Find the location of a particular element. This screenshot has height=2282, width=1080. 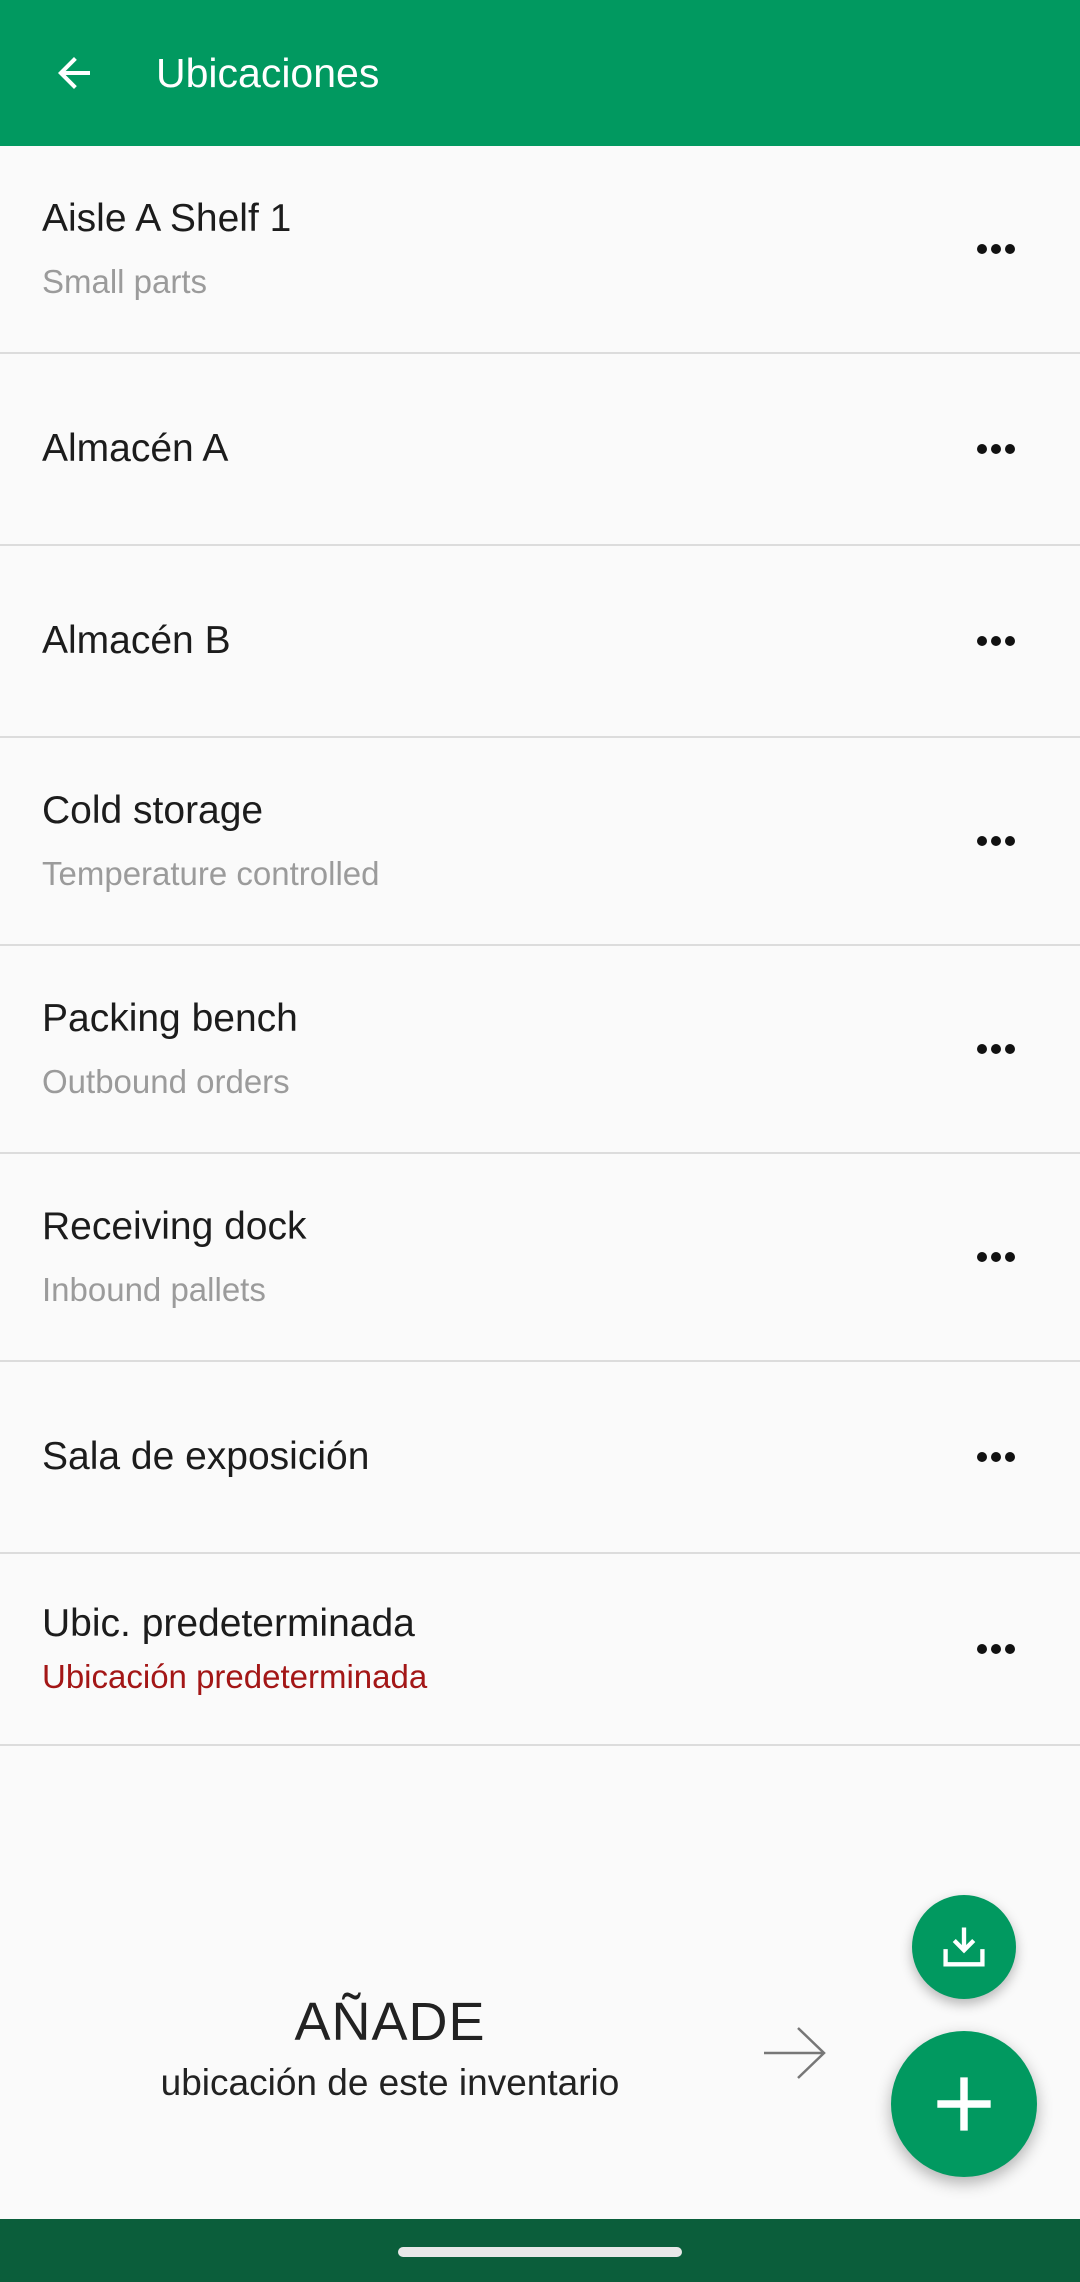

app-bar: Ubicaciones is located at coordinates (540, 73).